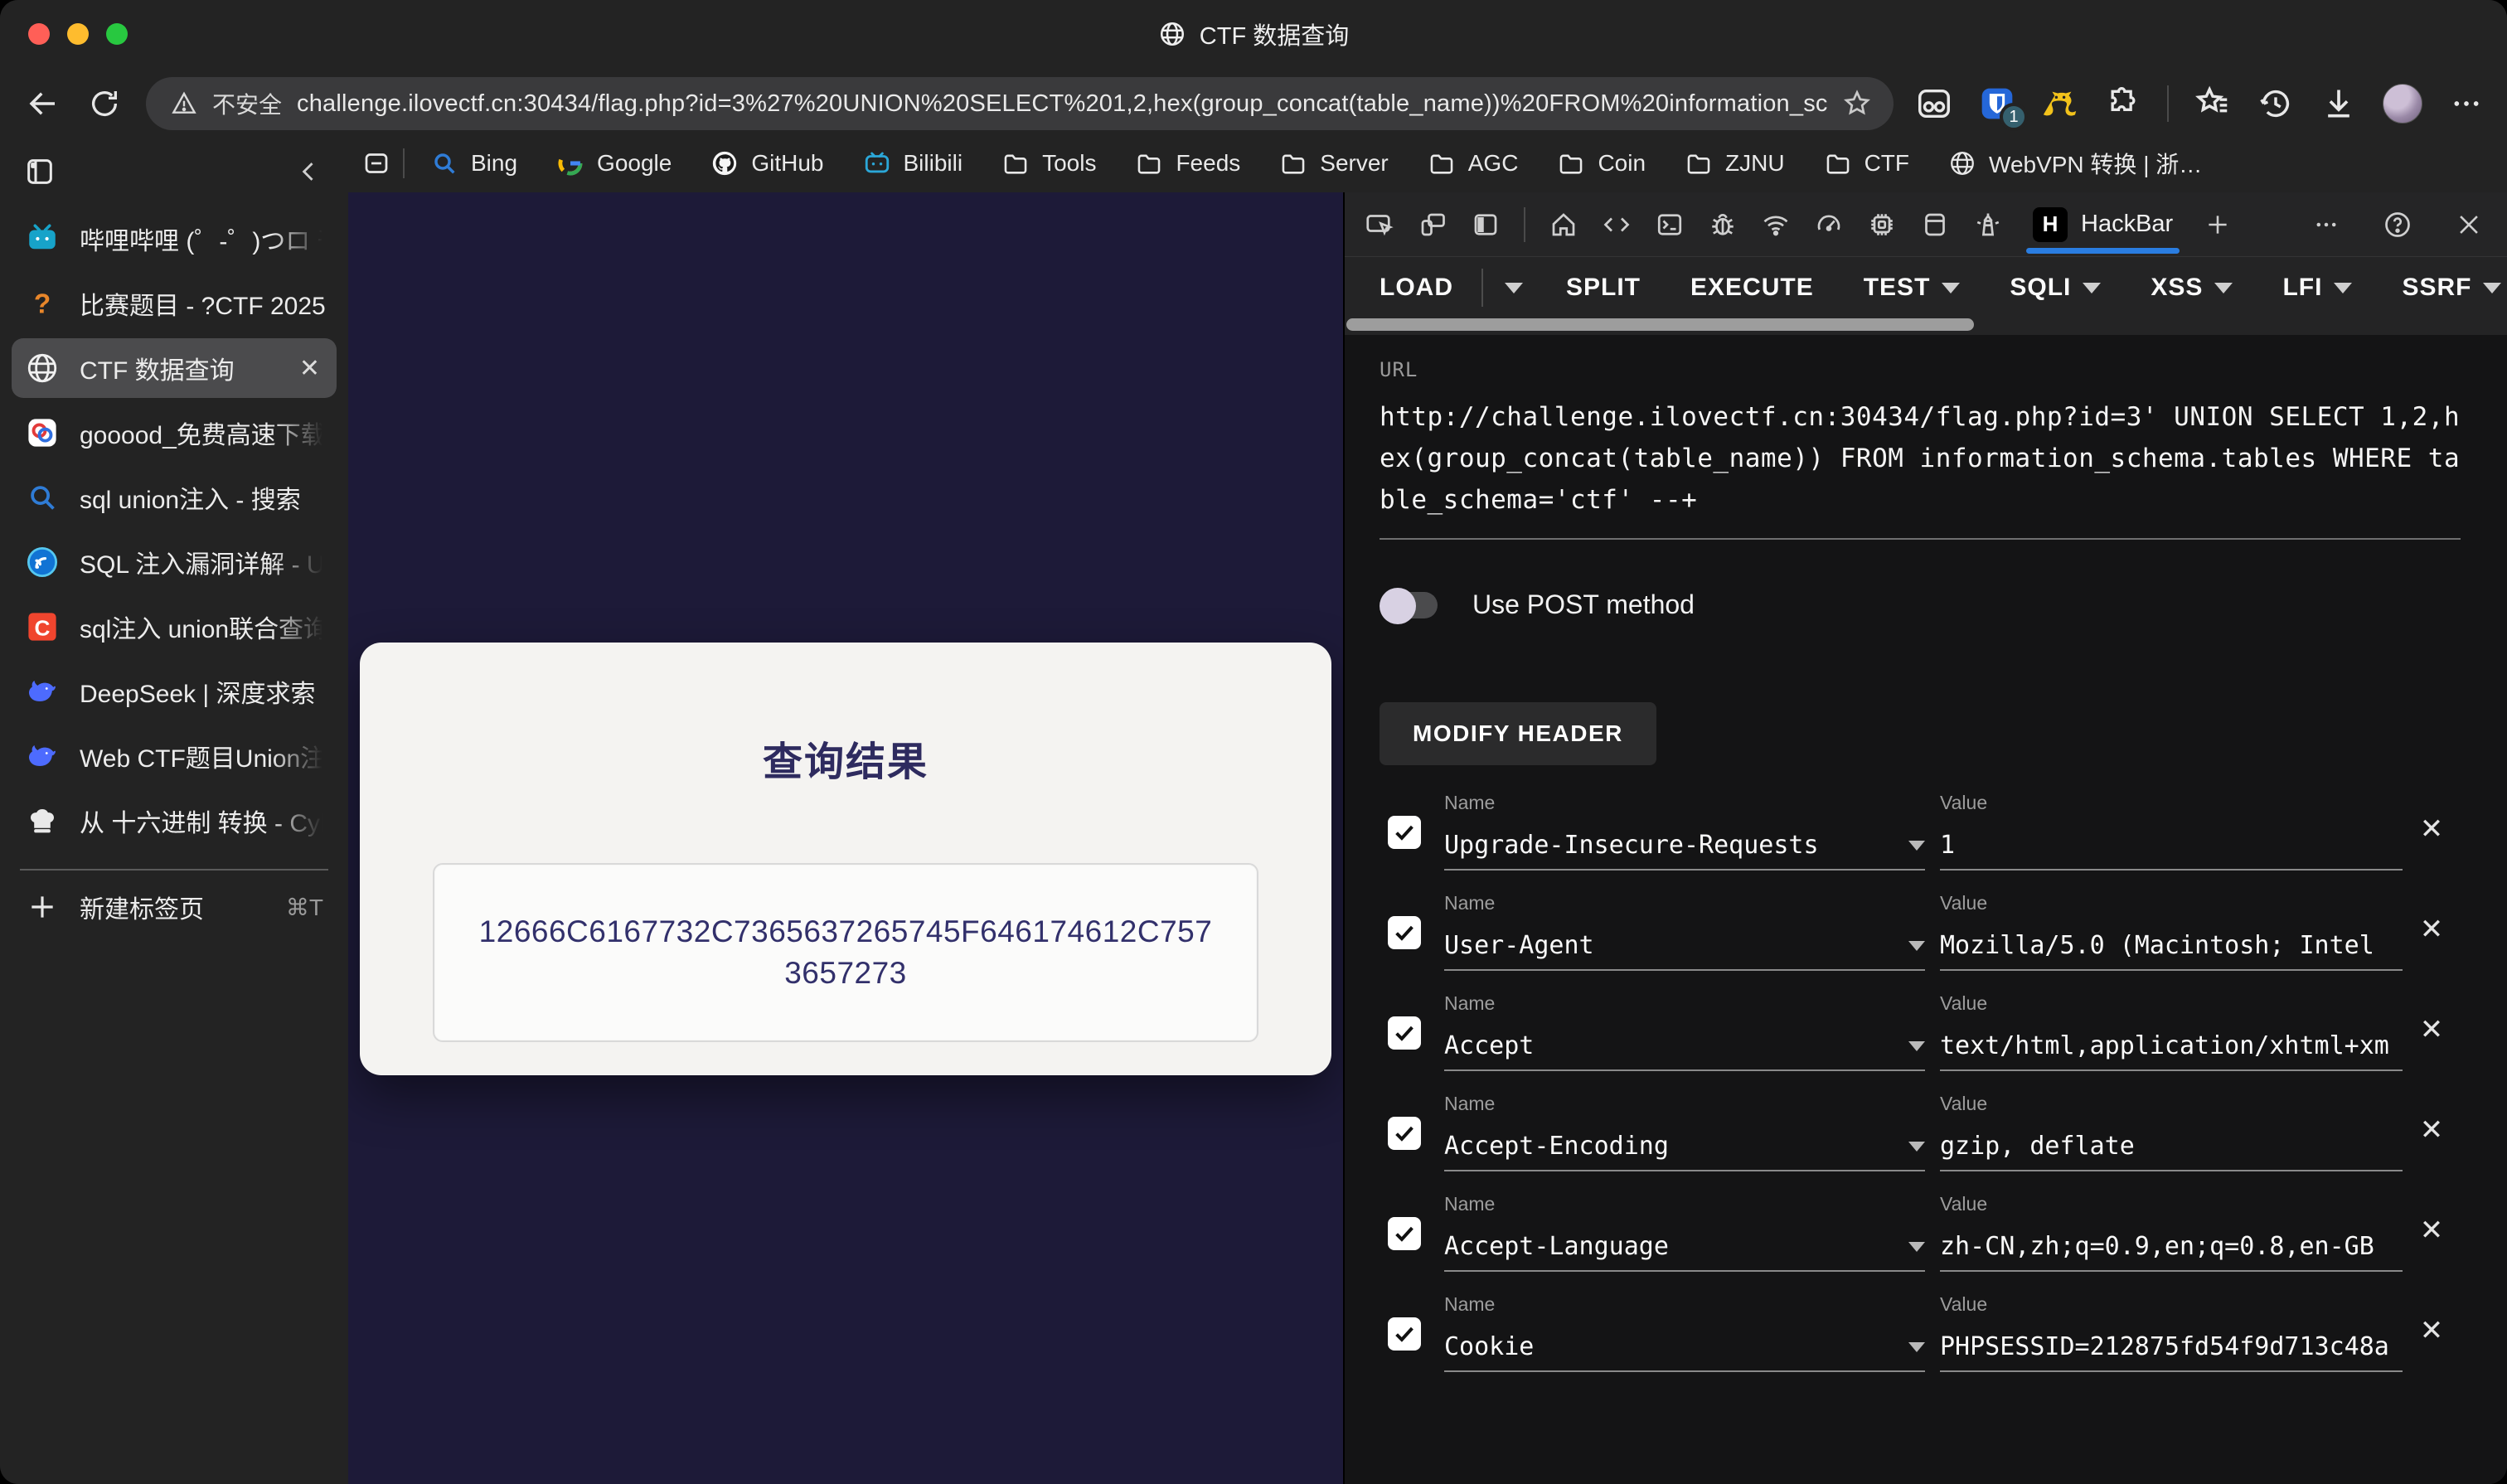  What do you see at coordinates (1603, 288) in the screenshot?
I see `menu-split: SPLIT` at bounding box center [1603, 288].